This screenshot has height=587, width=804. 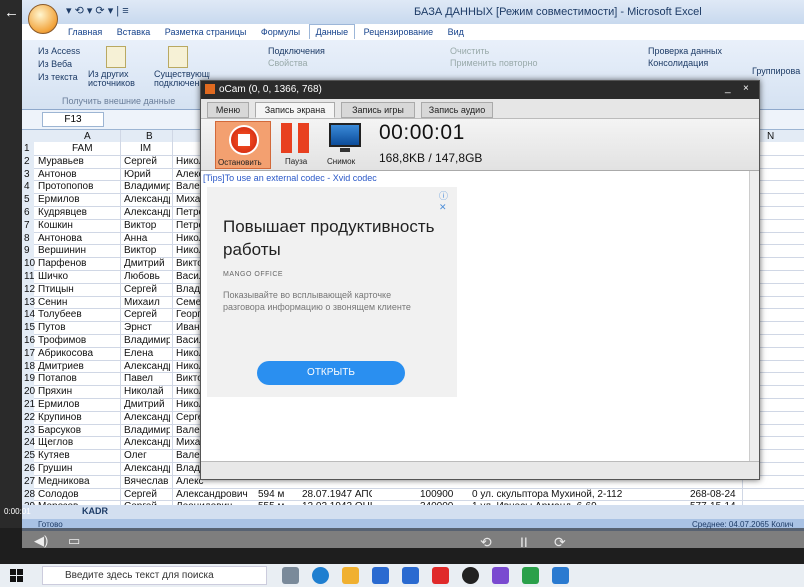 What do you see at coordinates (78, 289) in the screenshot?
I see `cell-fam: Птицын` at bounding box center [78, 289].